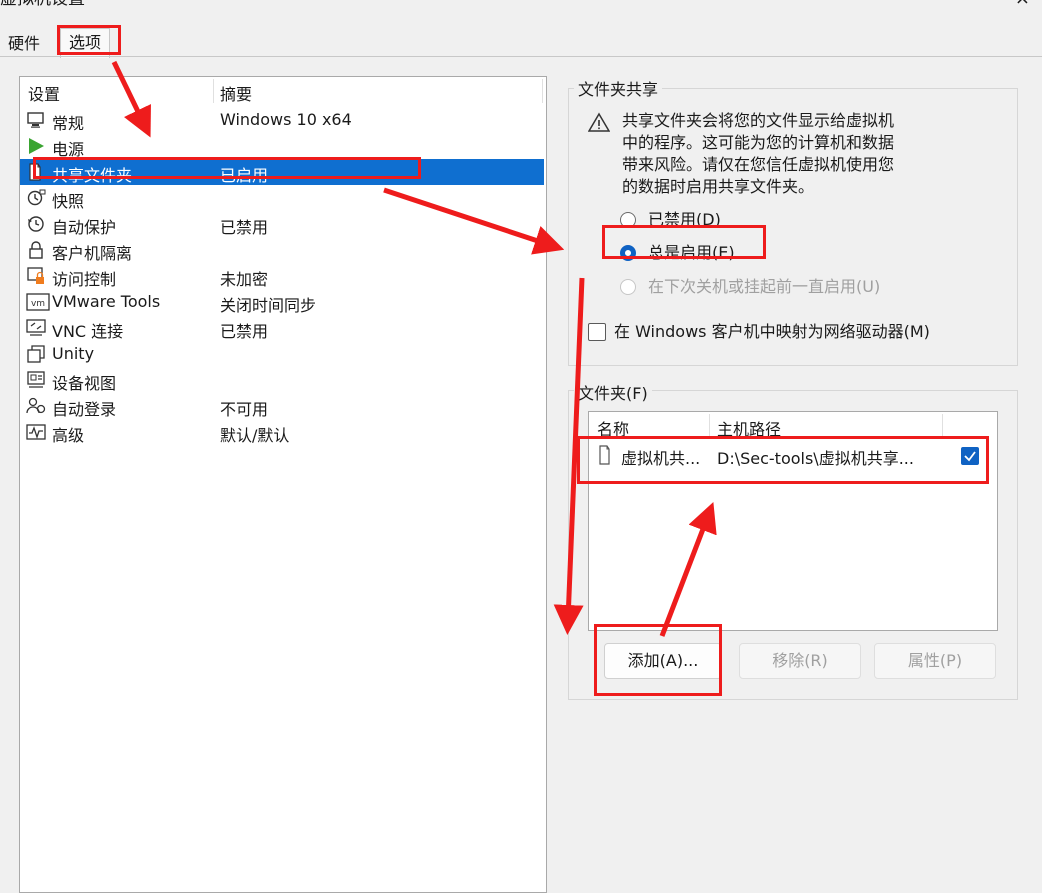 Image resolution: width=1042 pixels, height=893 pixels. Describe the element at coordinates (282, 198) in the screenshot. I see `settings-row-snapshot: 快照` at that location.